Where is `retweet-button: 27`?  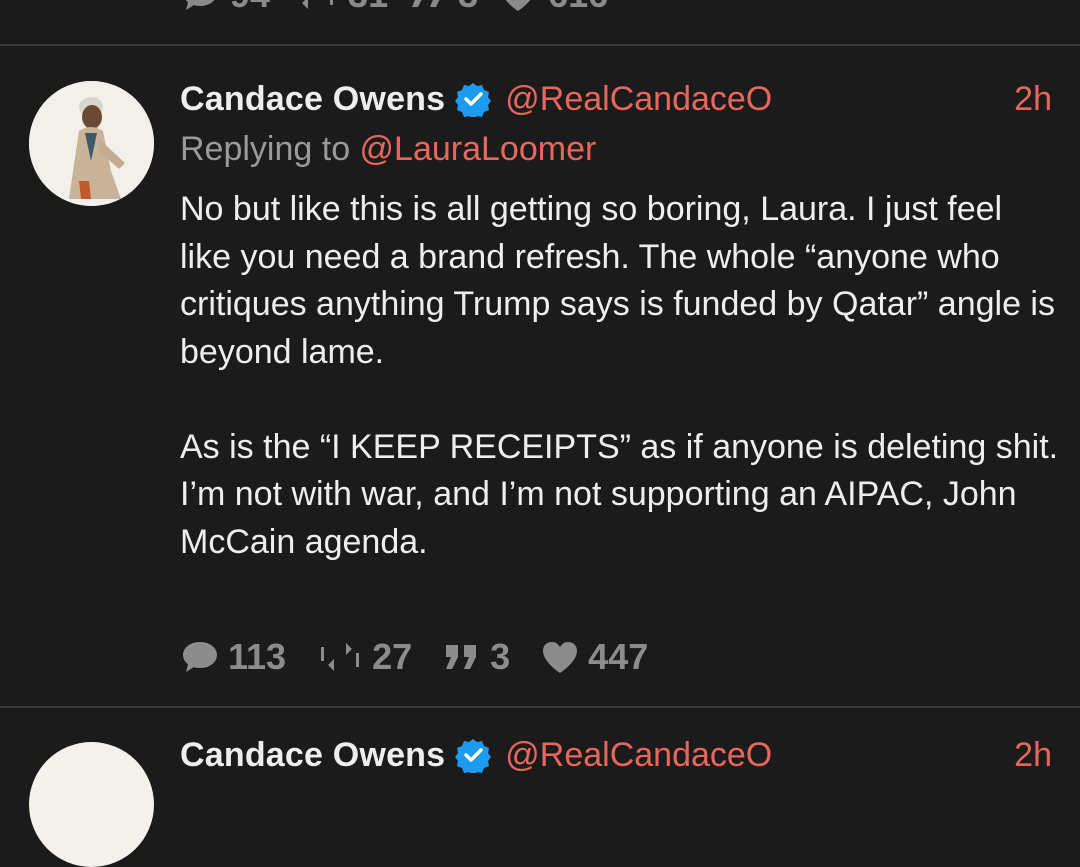
retweet-button: 27 is located at coordinates (364, 657).